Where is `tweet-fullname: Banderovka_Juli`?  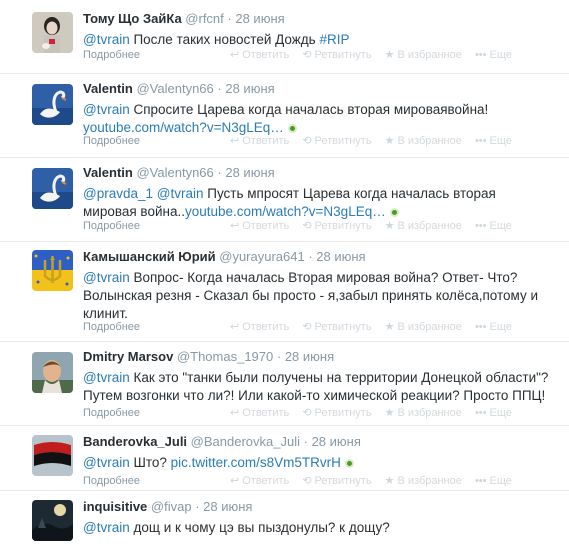
tweet-fullname: Banderovka_Juli is located at coordinates (135, 441).